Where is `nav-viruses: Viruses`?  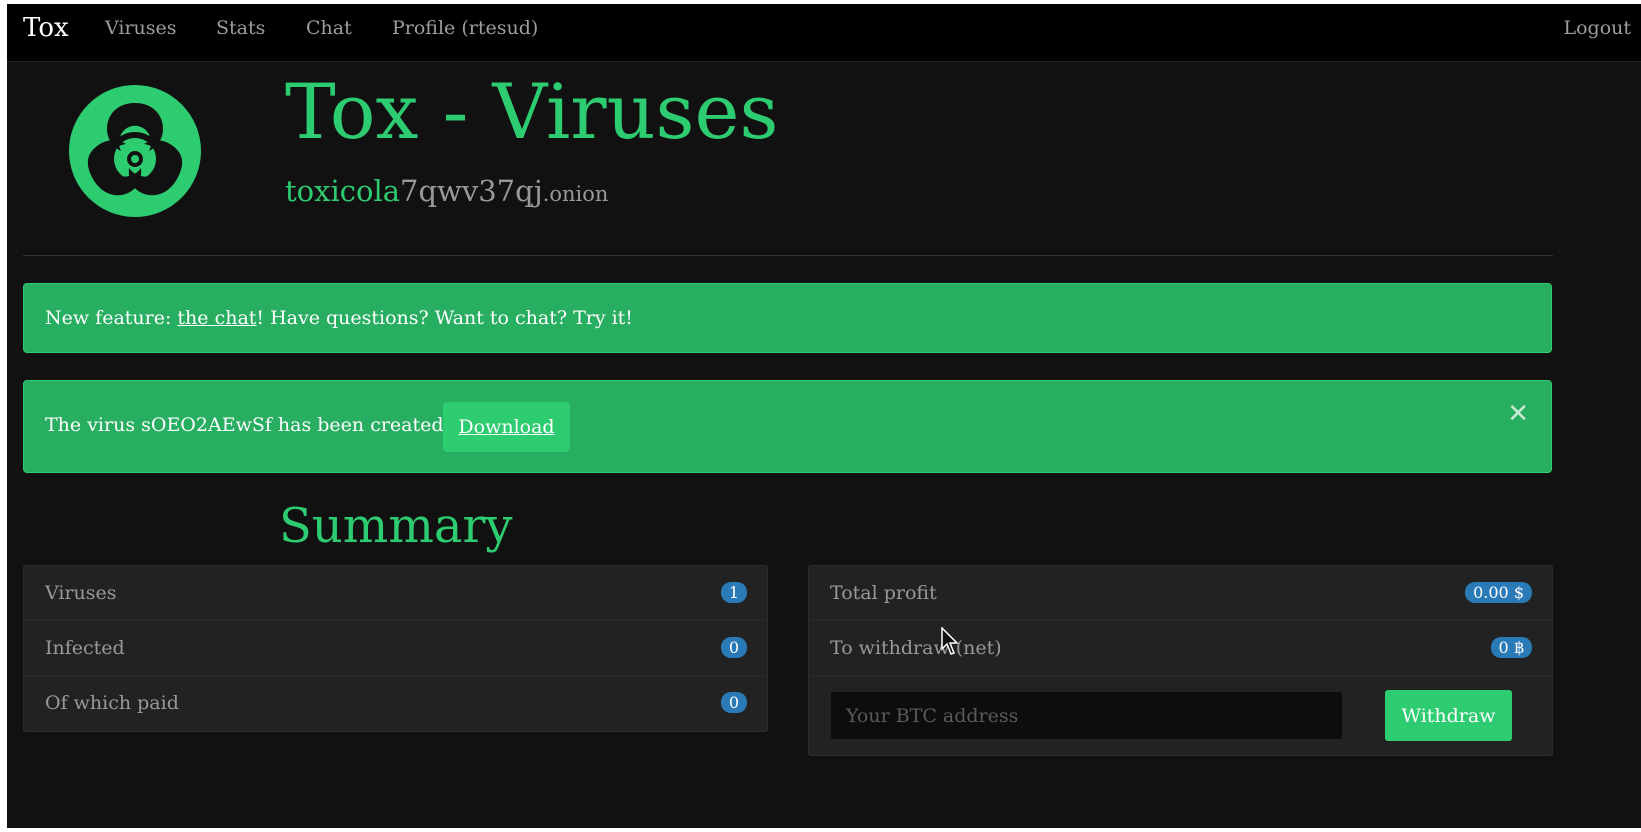 nav-viruses: Viruses is located at coordinates (141, 28).